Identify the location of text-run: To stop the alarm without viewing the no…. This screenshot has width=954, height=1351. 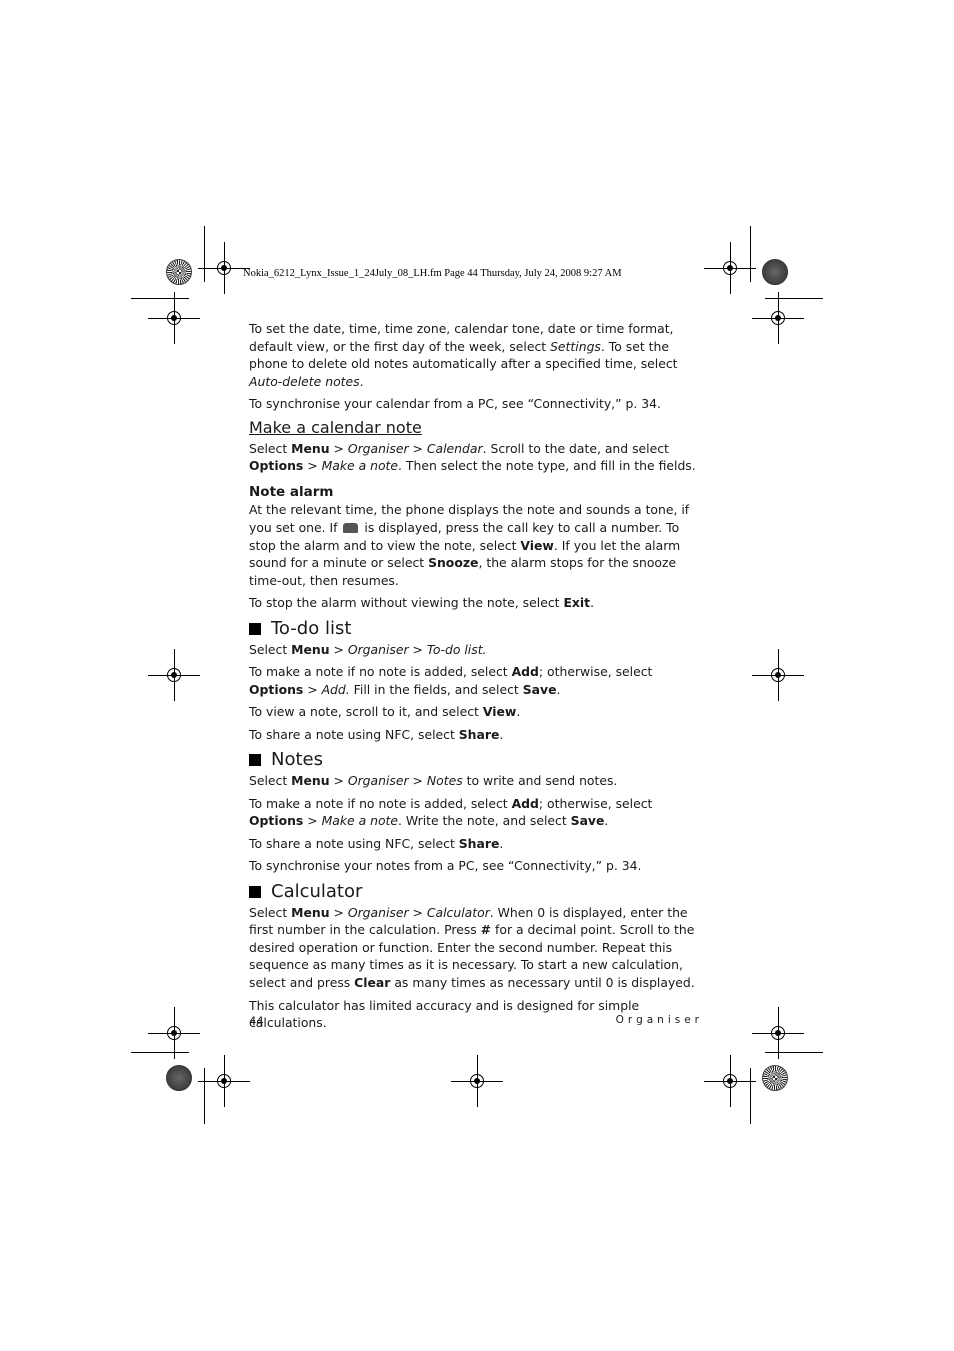
(406, 603).